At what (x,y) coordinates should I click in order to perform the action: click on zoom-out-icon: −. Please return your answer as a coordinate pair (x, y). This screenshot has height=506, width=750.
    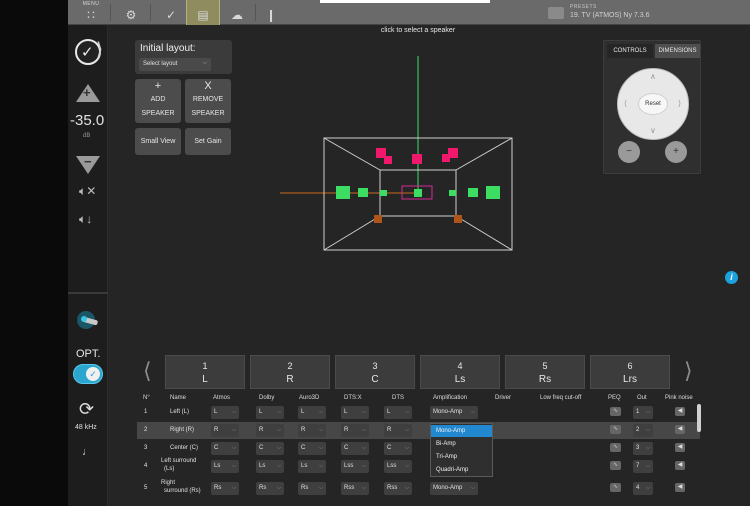
    Looking at the image, I should click on (629, 152).